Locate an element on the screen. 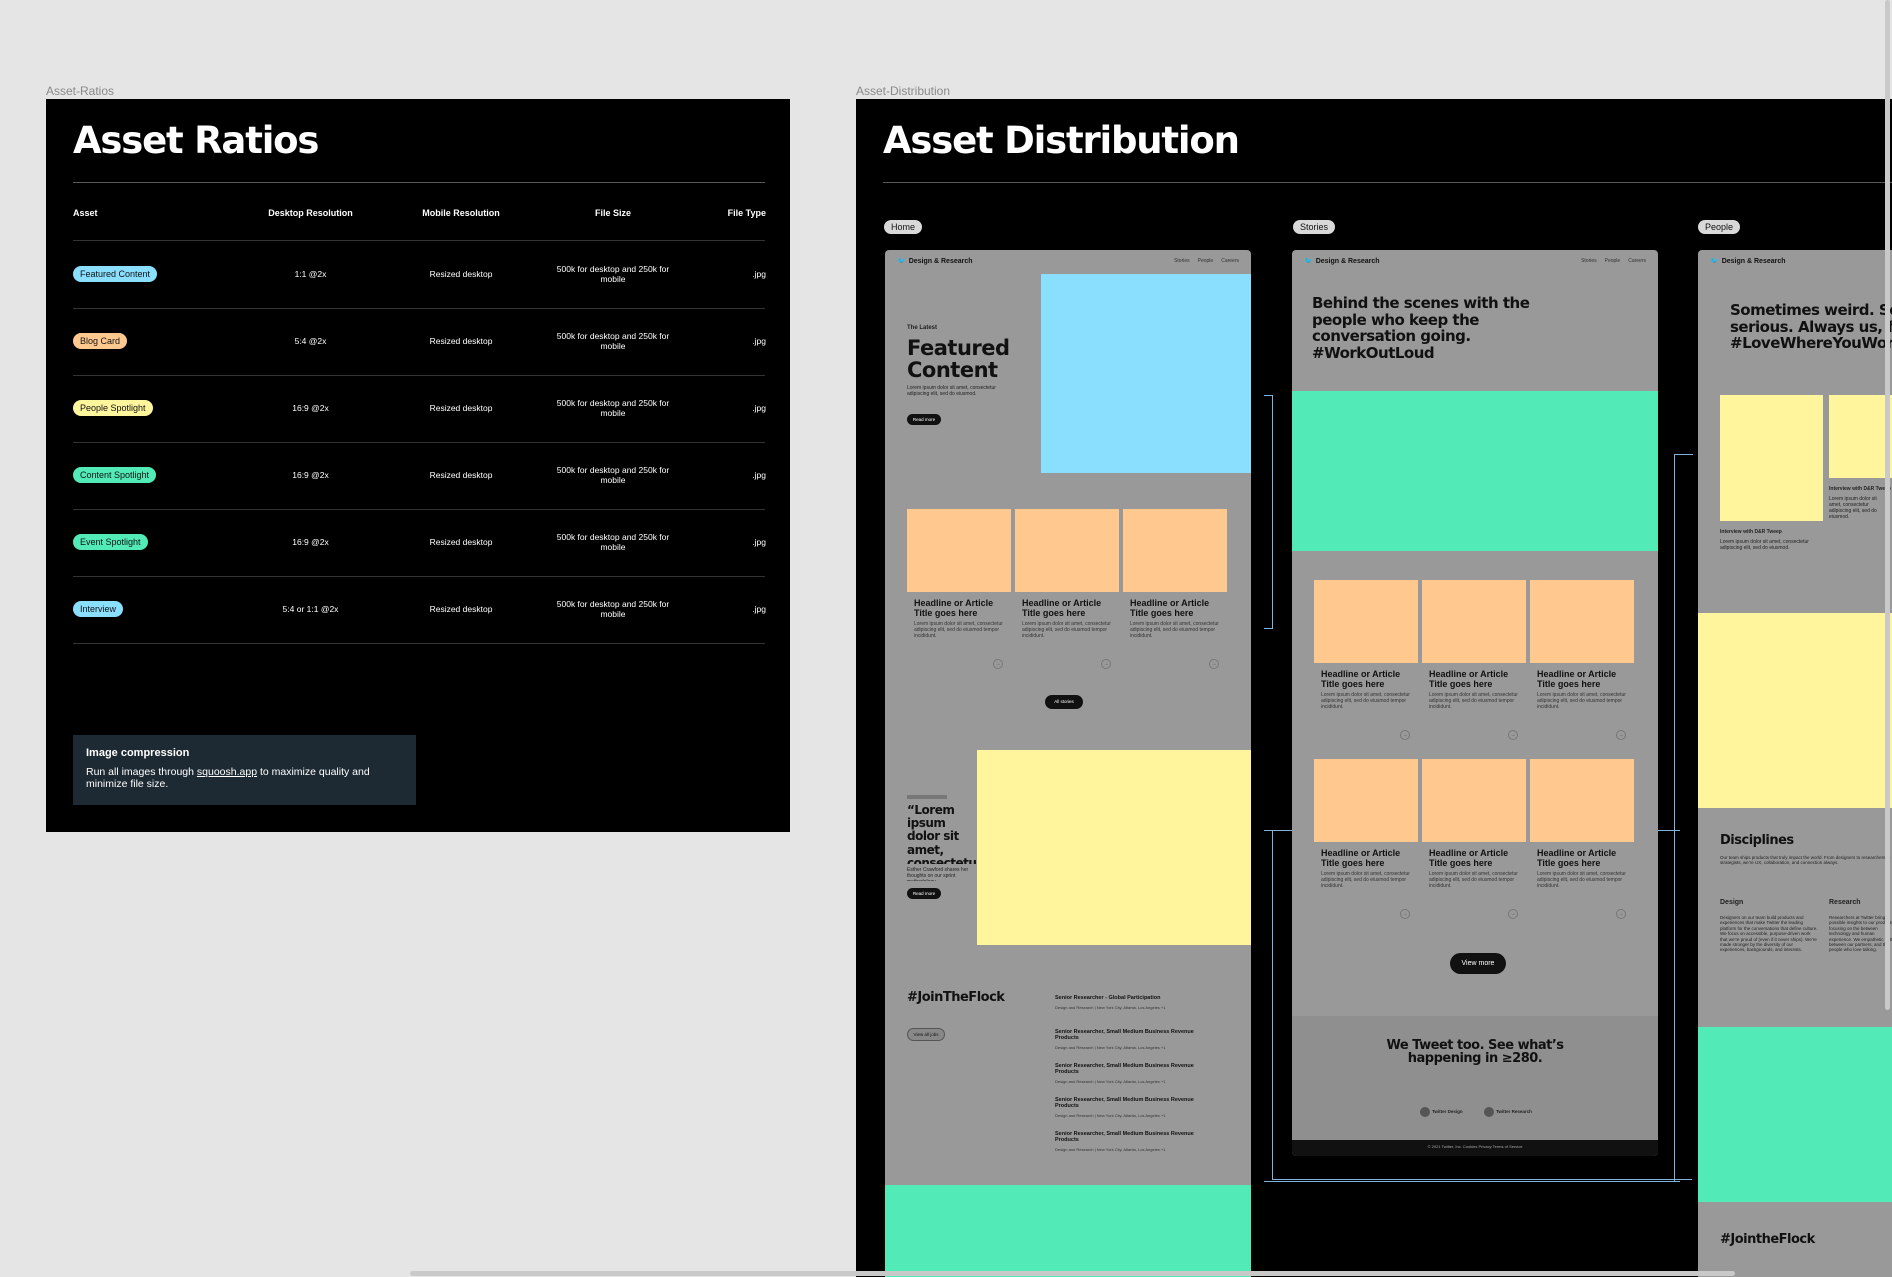 This screenshot has height=1277, width=1892. bird-icon: 🐦 is located at coordinates (1714, 261).